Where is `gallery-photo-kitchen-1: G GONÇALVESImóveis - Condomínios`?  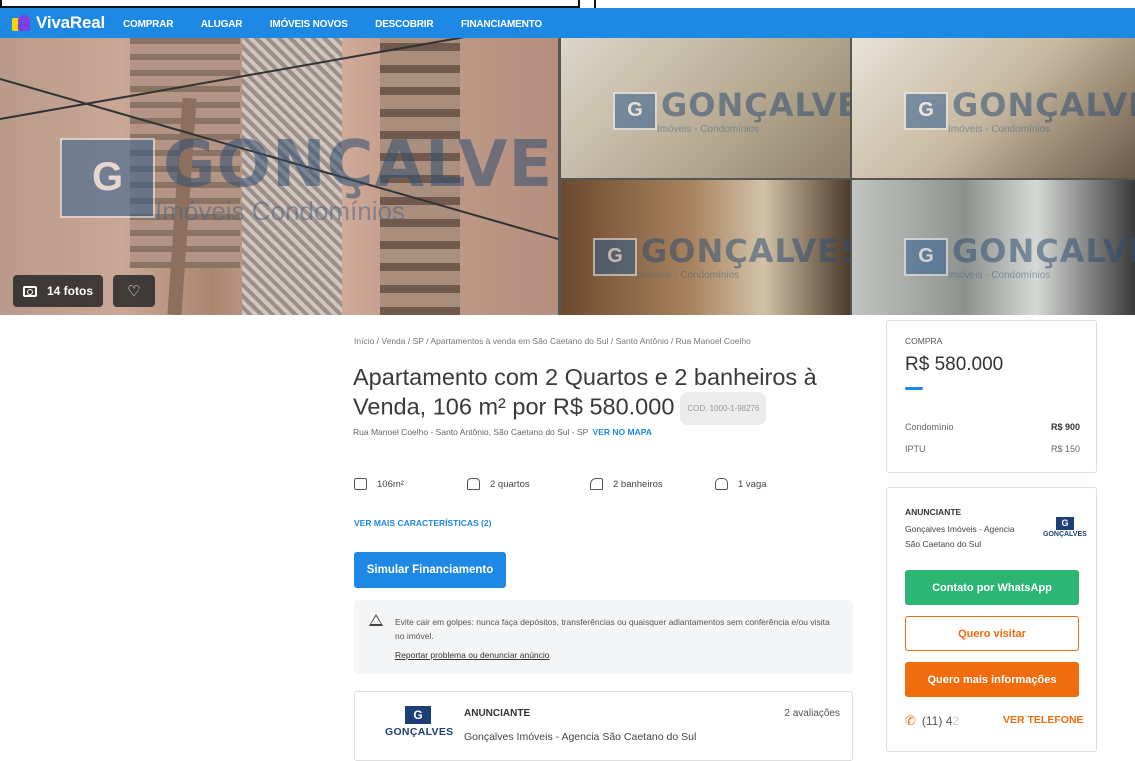
gallery-photo-kitchen-1: G GONÇALVESImóveis - Condomínios is located at coordinates (705, 108).